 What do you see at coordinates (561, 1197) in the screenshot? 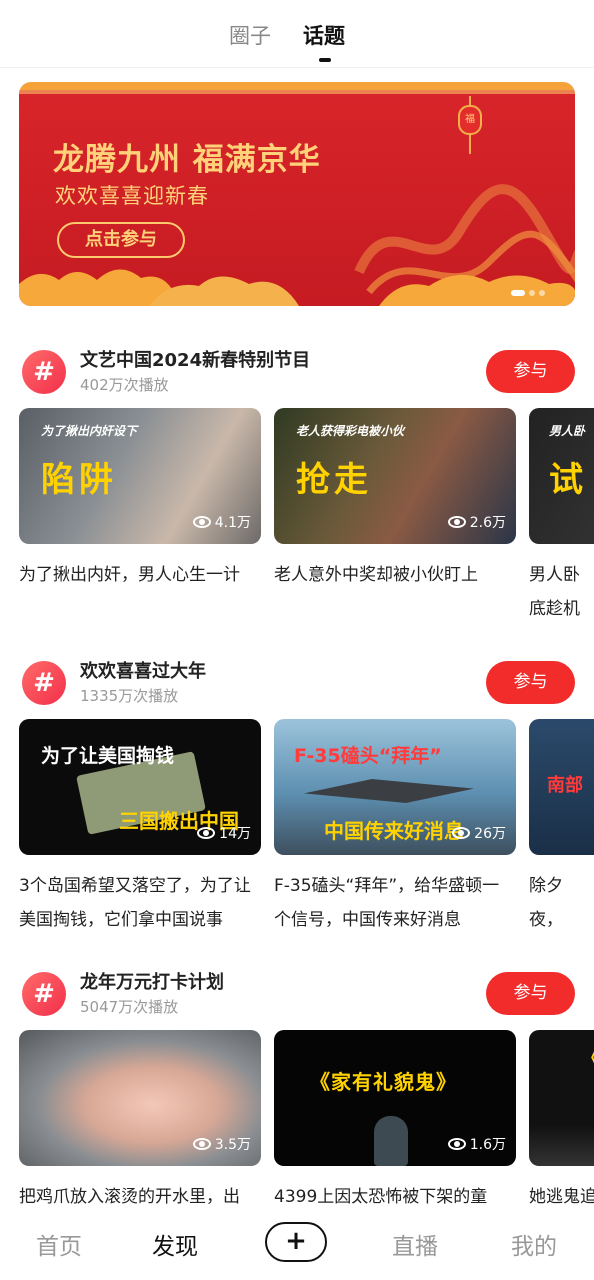
I see `video-title: 她逃鬼追` at bounding box center [561, 1197].